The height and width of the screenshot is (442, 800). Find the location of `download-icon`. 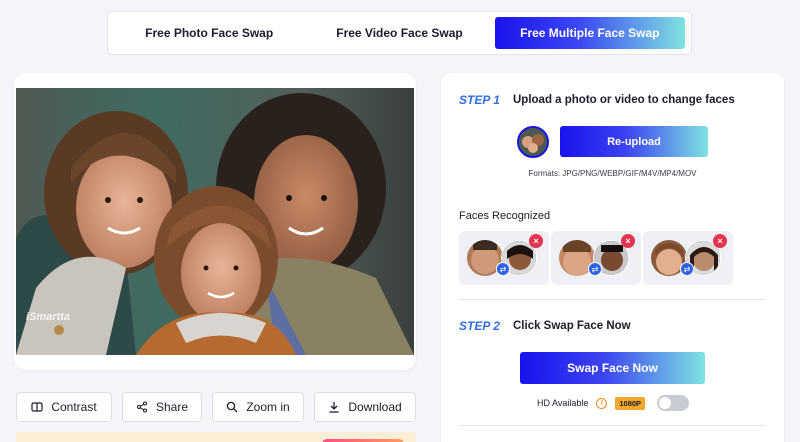

download-icon is located at coordinates (334, 407).